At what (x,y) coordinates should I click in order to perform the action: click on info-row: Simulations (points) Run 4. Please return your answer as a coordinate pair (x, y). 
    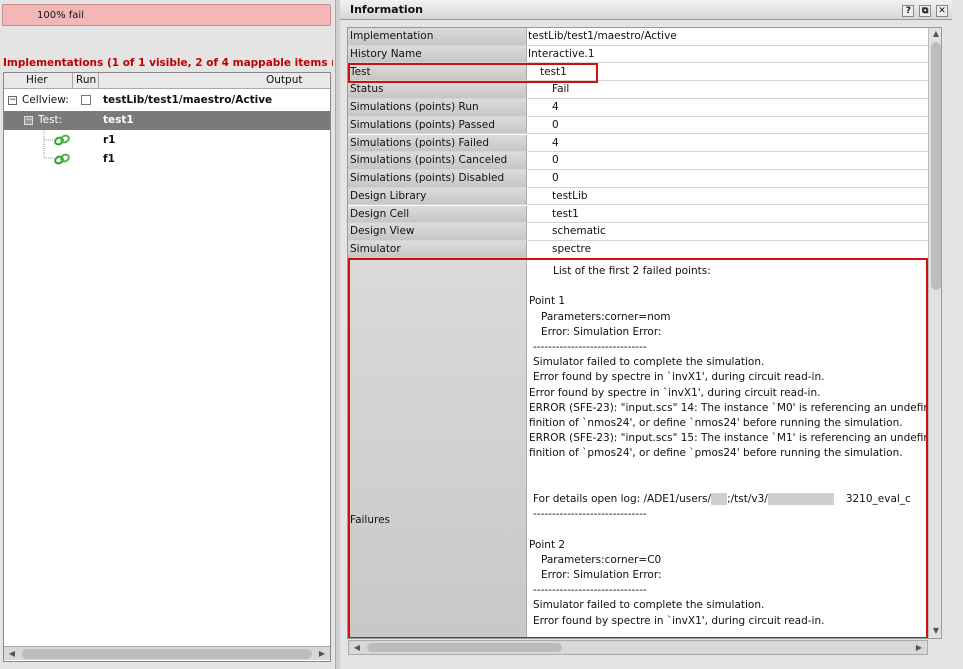
    Looking at the image, I should click on (638, 108).